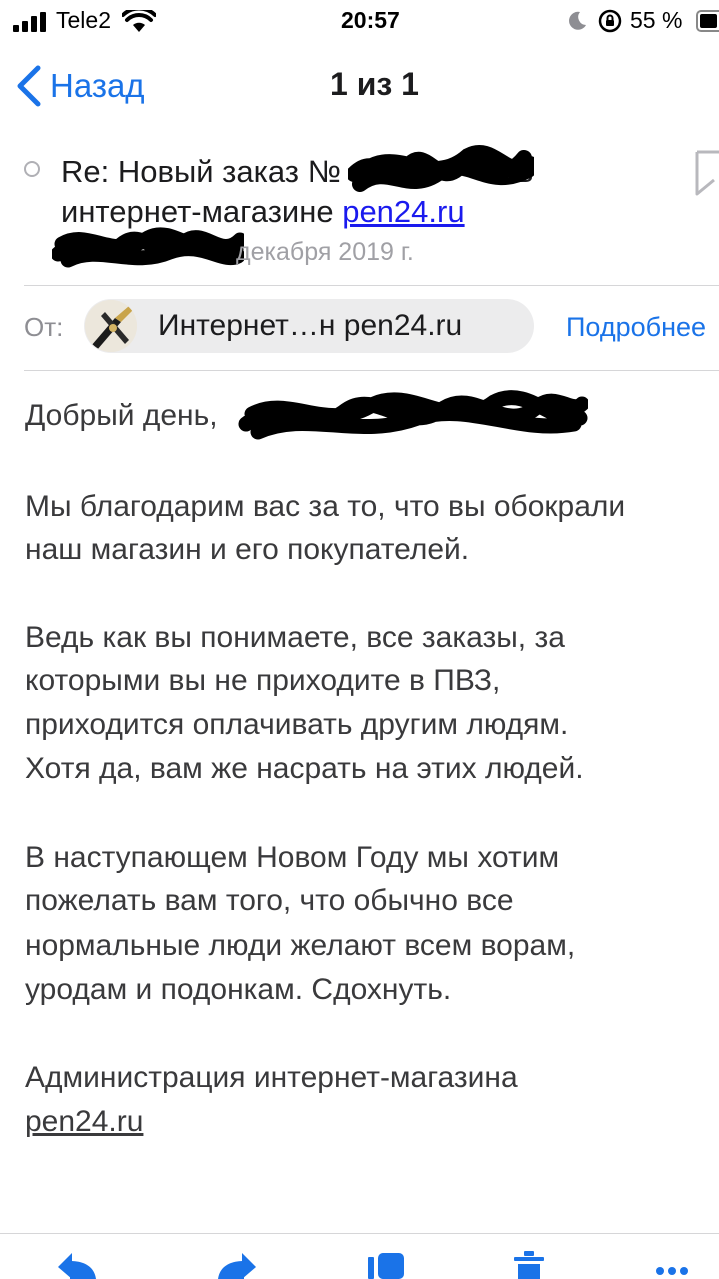 This screenshot has width=719, height=1279. Describe the element at coordinates (370, 20) in the screenshot. I see `status-time: 20:57` at that location.